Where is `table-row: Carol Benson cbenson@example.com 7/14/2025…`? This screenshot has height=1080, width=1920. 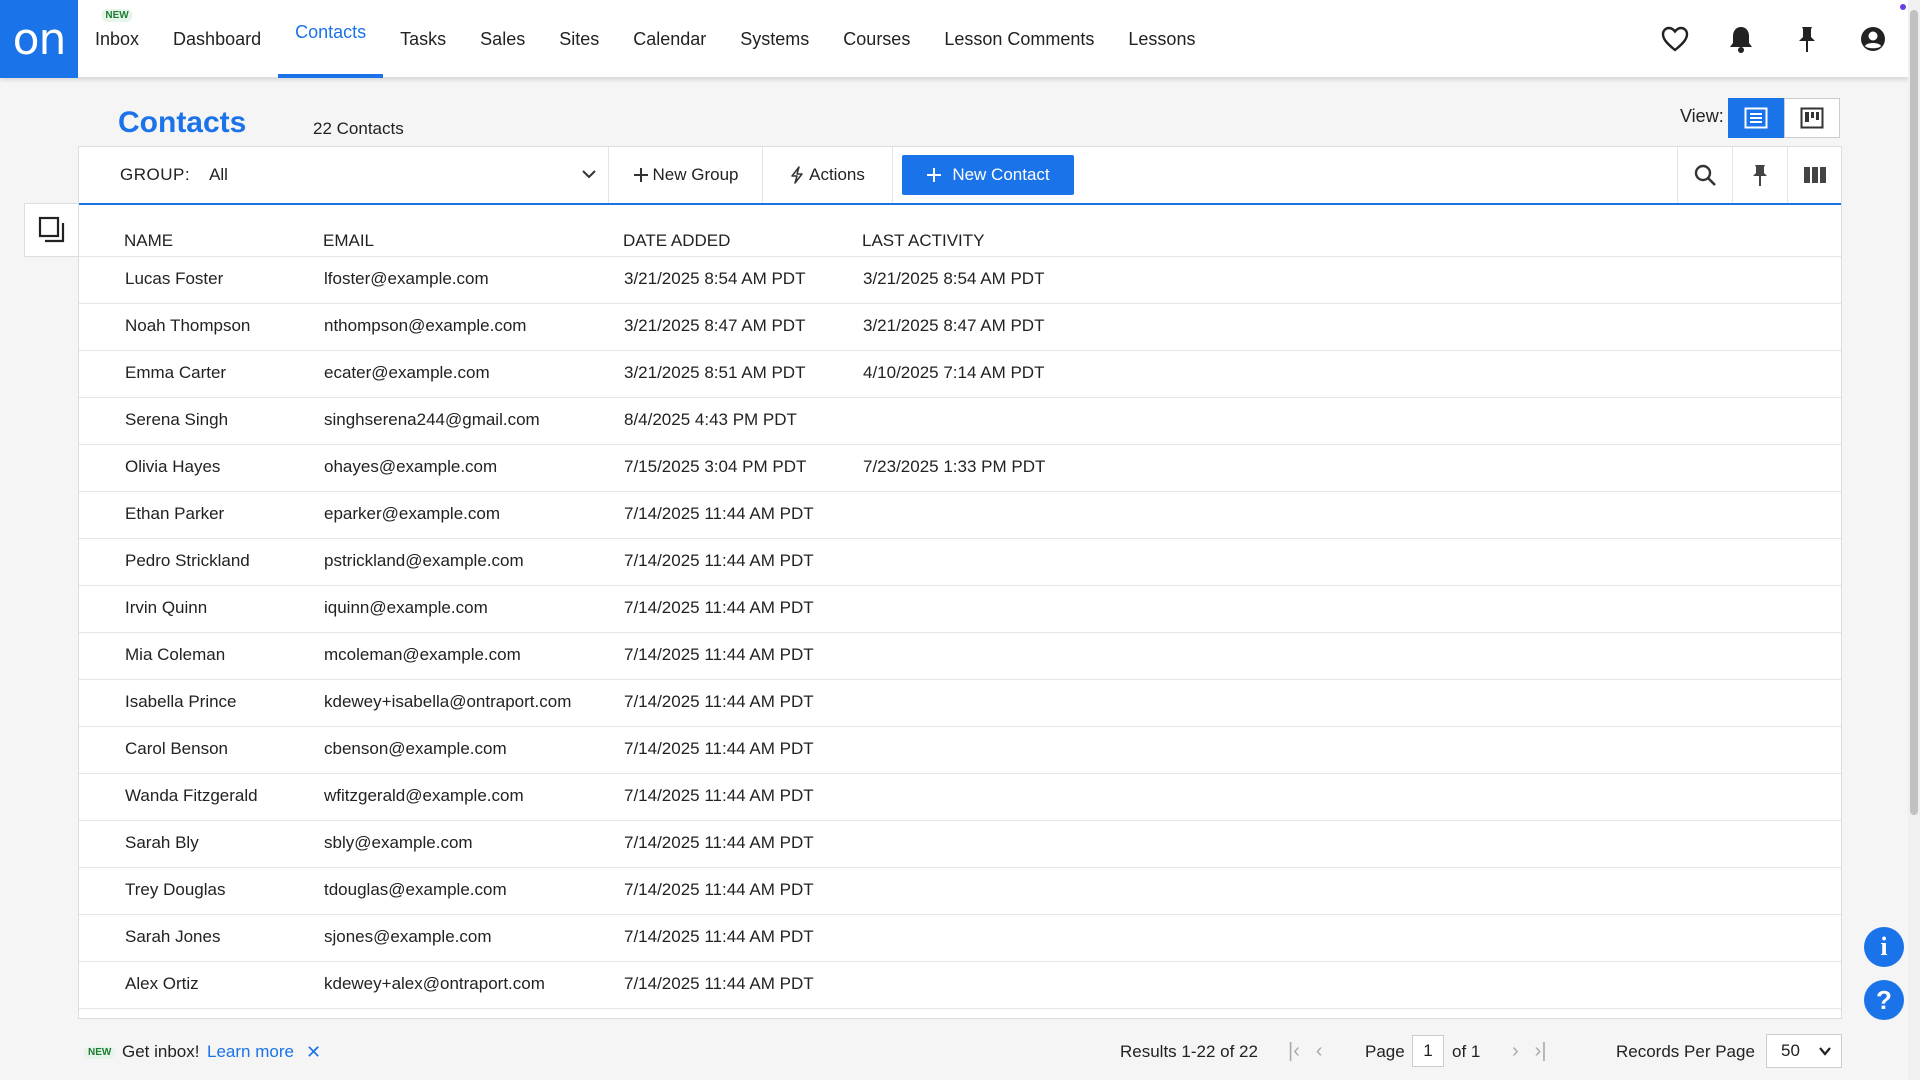
table-row: Carol Benson cbenson@example.com 7/14/2025… is located at coordinates (960, 750).